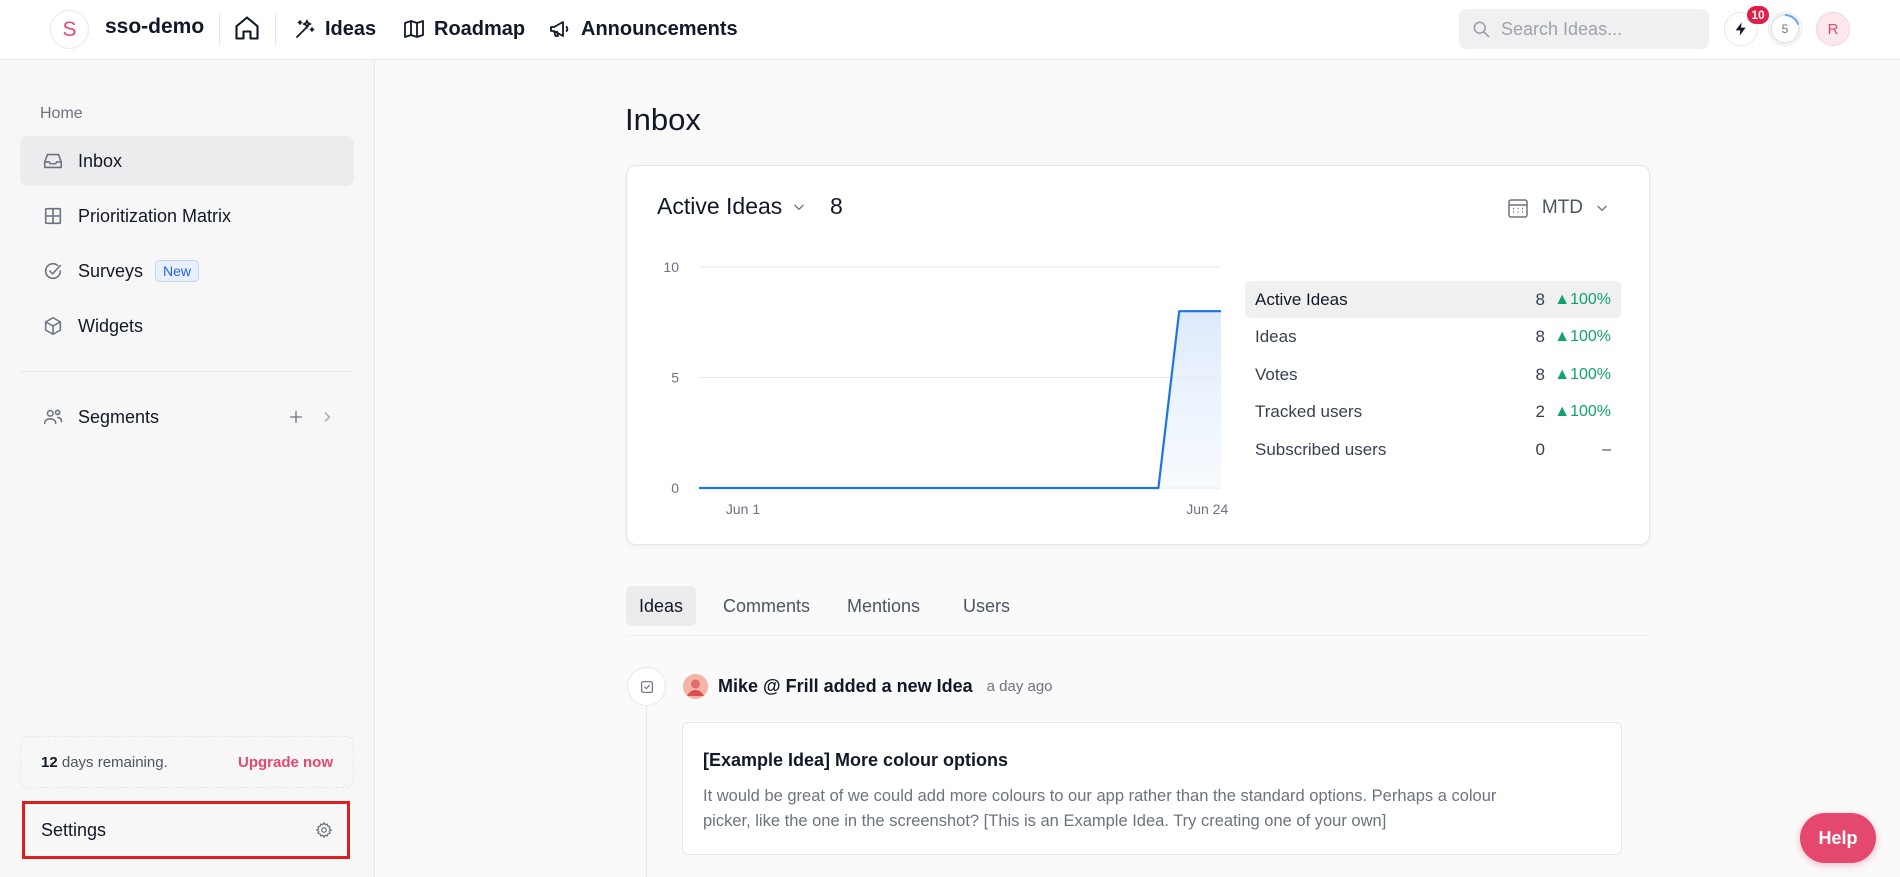 The width and height of the screenshot is (1900, 877). I want to click on home-button, so click(248, 29).